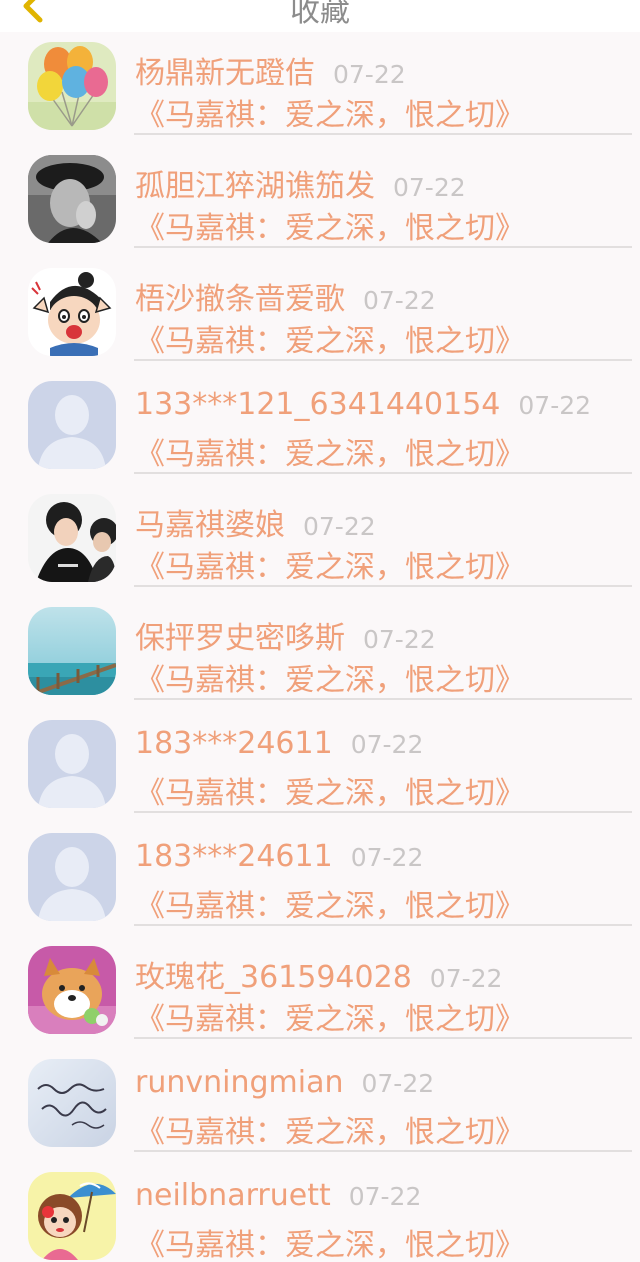  I want to click on user-name: 孤胆江猝湖谯笳发, so click(255, 183).